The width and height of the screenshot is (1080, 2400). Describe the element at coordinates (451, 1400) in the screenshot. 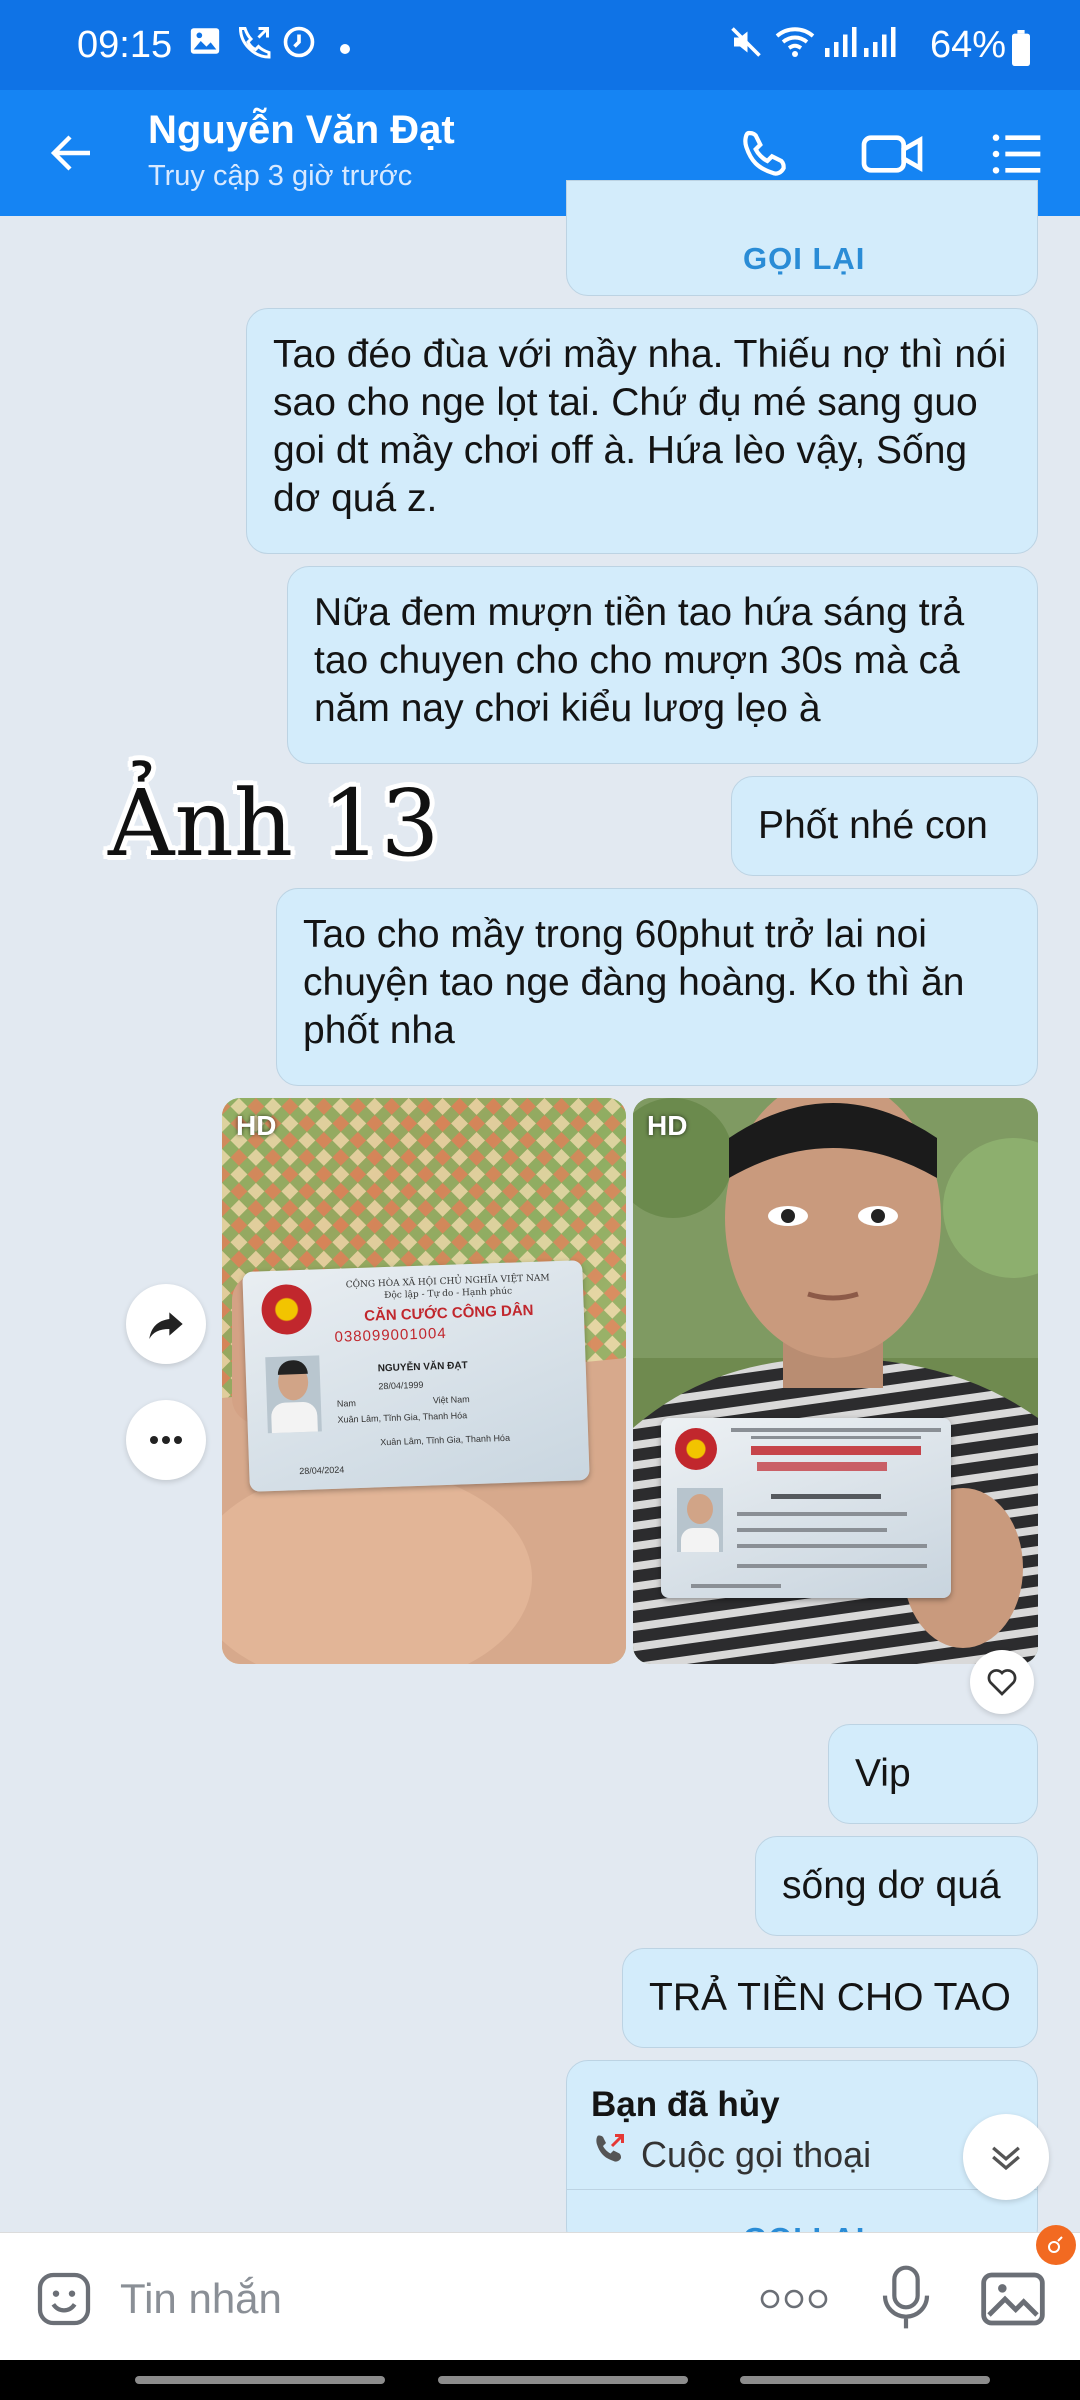

I see `id-nationality: Việt Nam` at that location.